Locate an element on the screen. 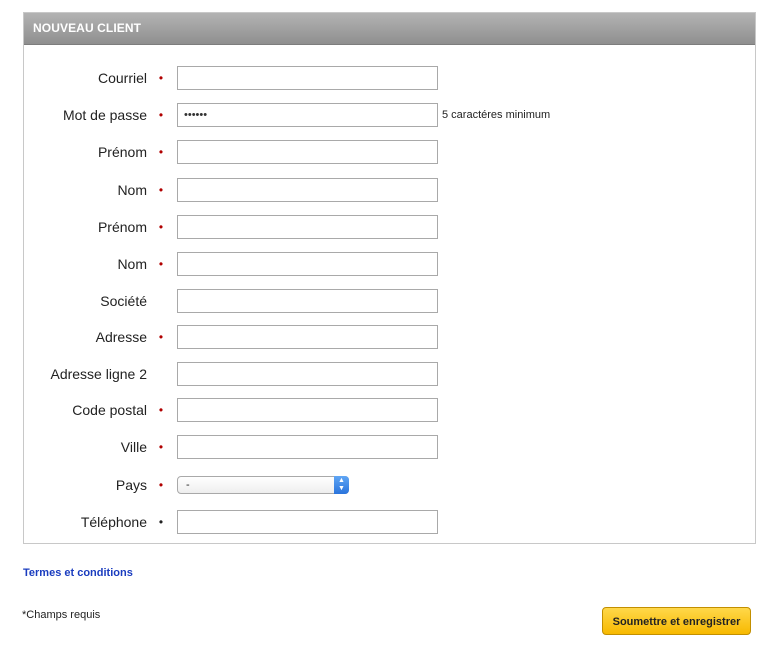  form-row-last-name-2: Nom • is located at coordinates (389, 264).